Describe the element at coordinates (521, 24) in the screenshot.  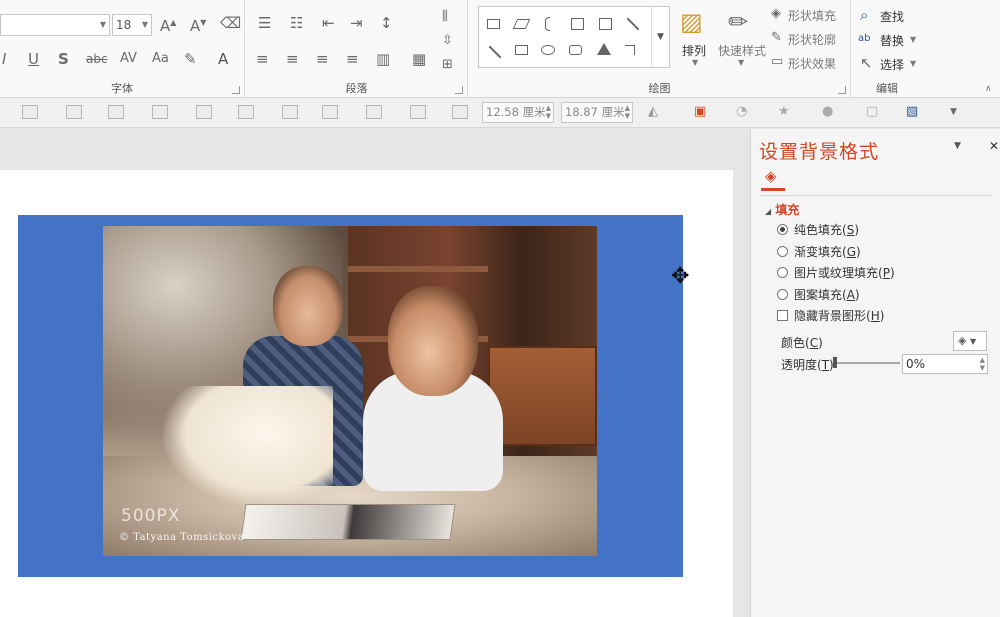
I see `parallelogram-shape-icon` at that location.